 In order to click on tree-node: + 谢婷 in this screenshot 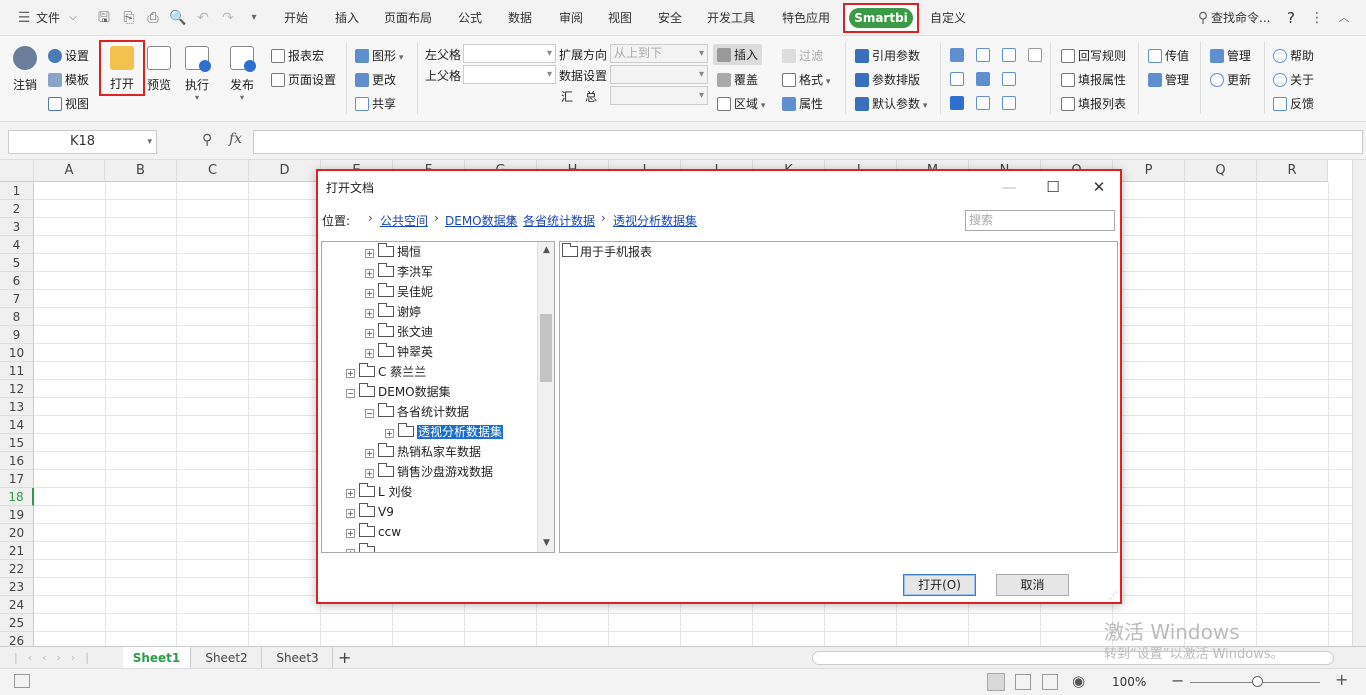, I will do `click(393, 312)`.